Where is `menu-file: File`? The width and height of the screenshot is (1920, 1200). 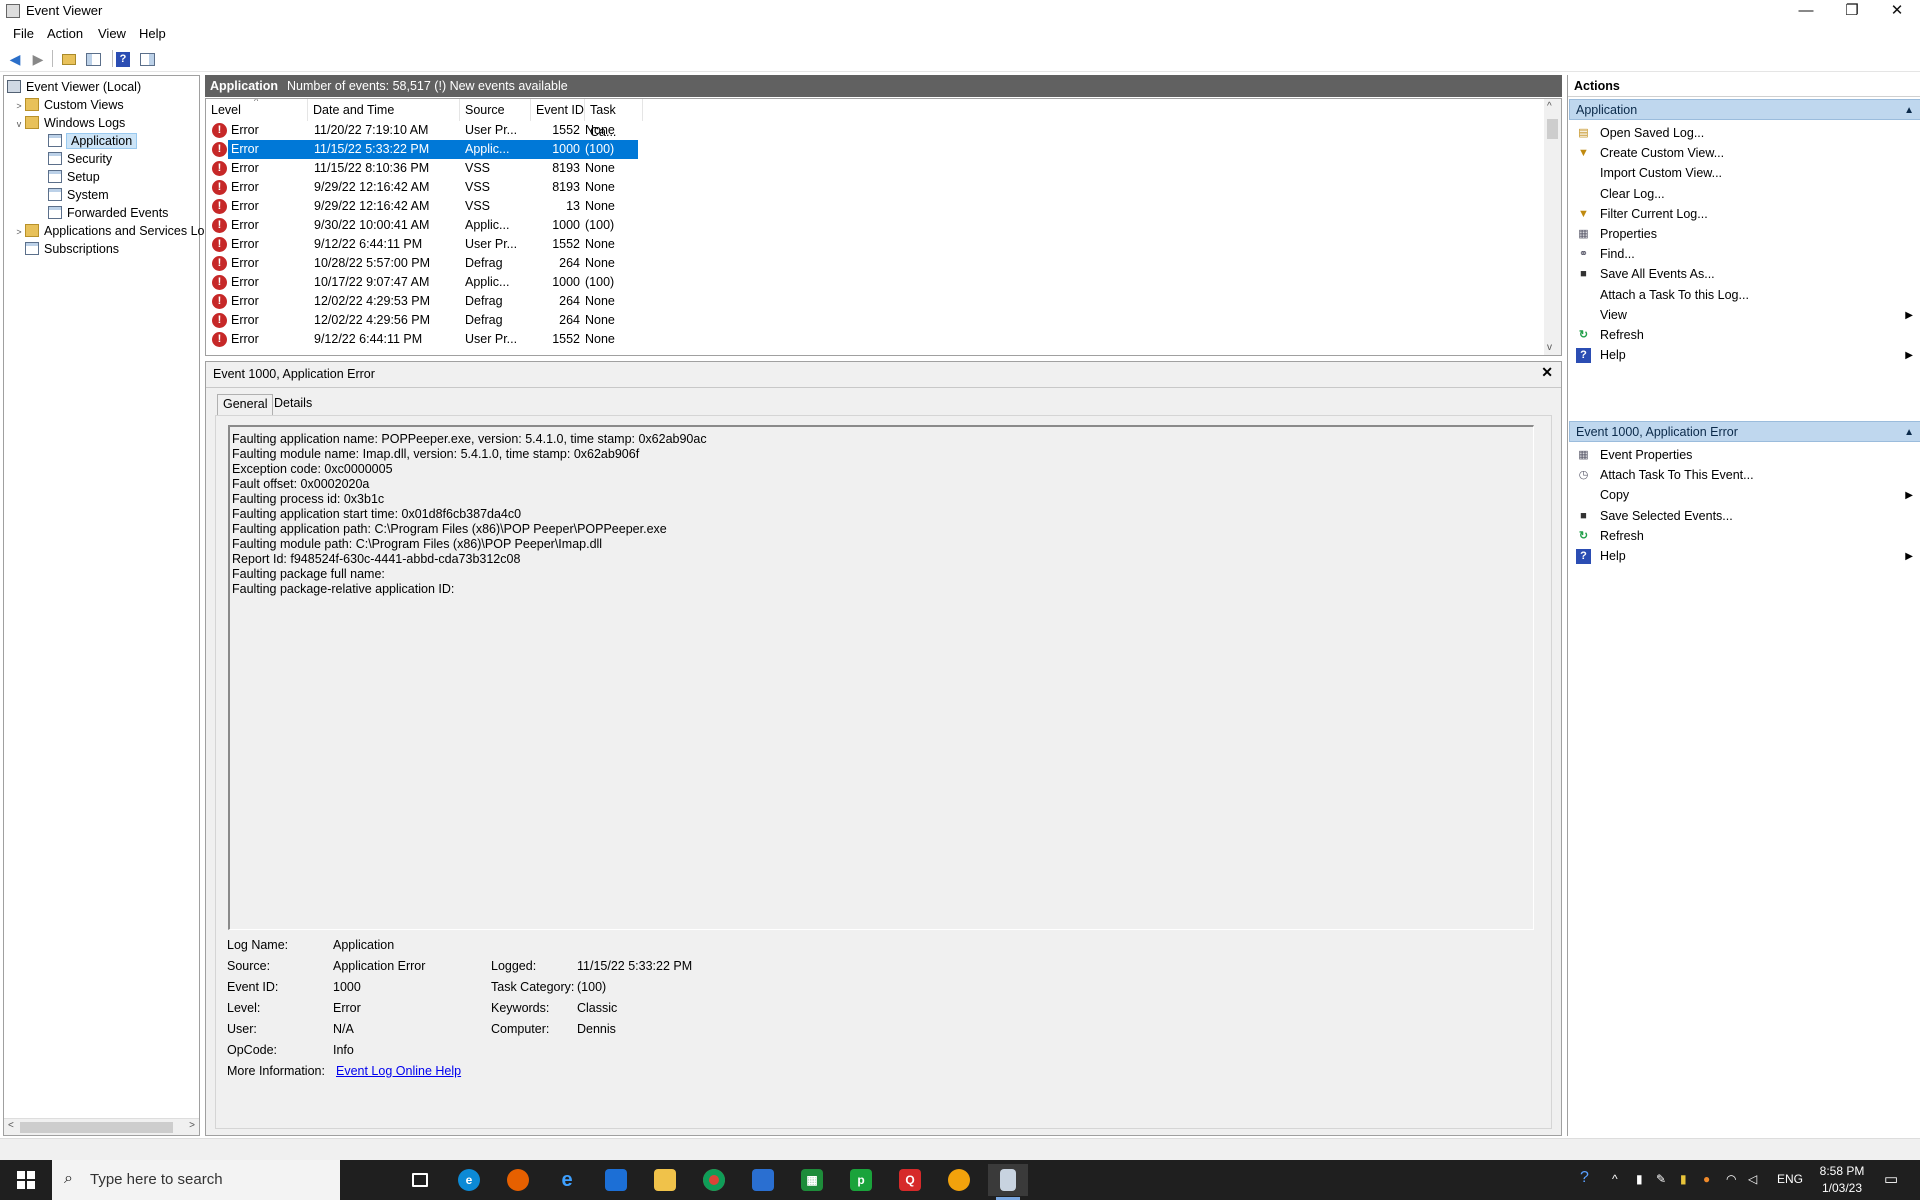 menu-file: File is located at coordinates (23, 33).